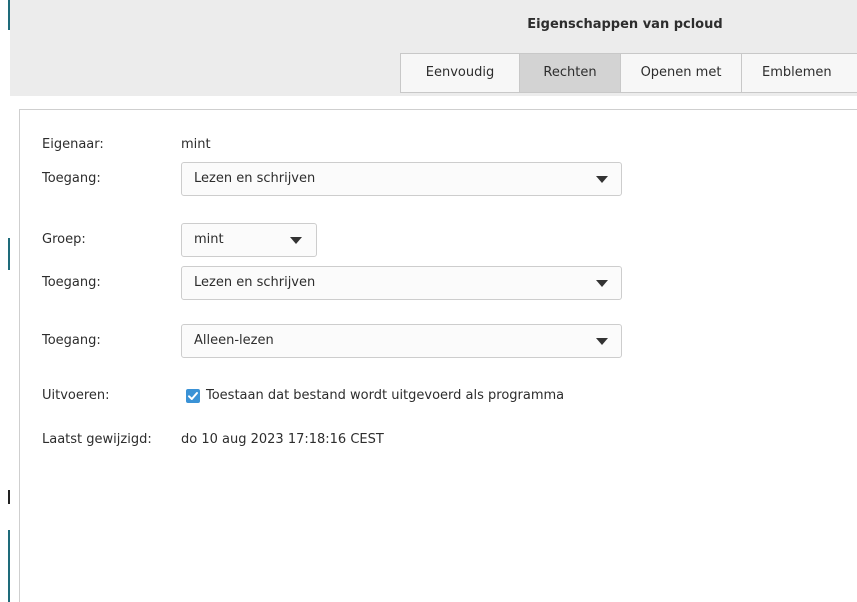  What do you see at coordinates (255, 178) in the screenshot?
I see `owner-access-value: Lezen en schrijven` at bounding box center [255, 178].